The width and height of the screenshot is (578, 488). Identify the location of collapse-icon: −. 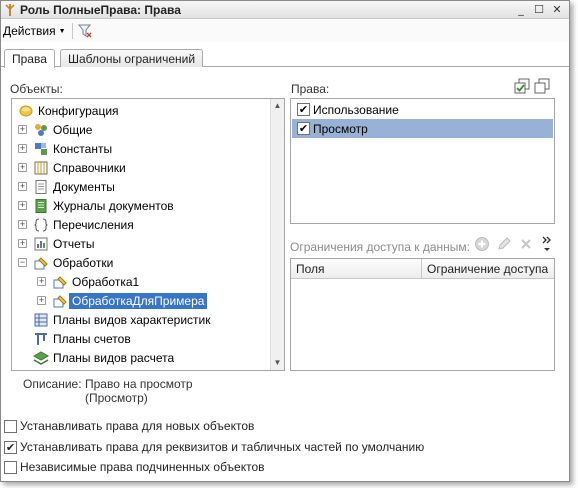
(22, 262).